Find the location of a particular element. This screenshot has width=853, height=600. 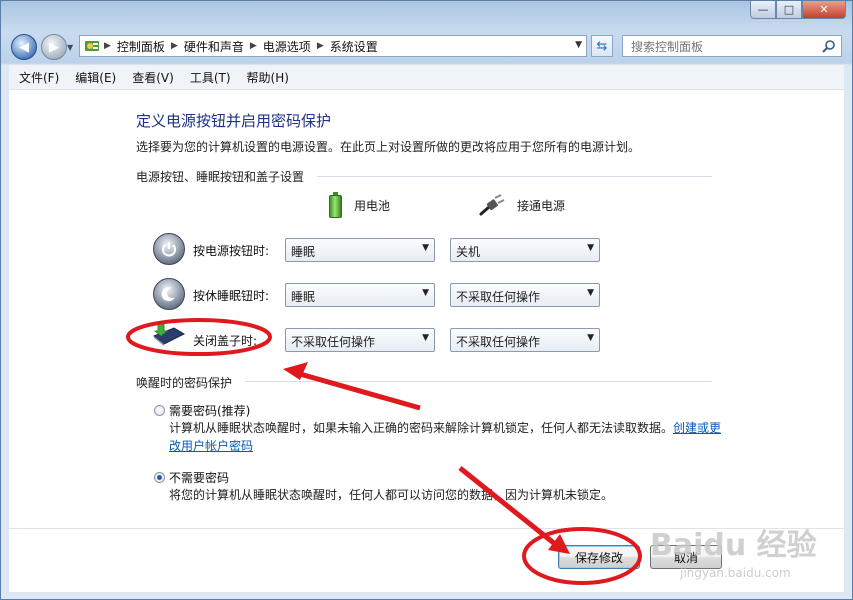

row-label-close-lid: 关闭盖子时: is located at coordinates (225, 341).